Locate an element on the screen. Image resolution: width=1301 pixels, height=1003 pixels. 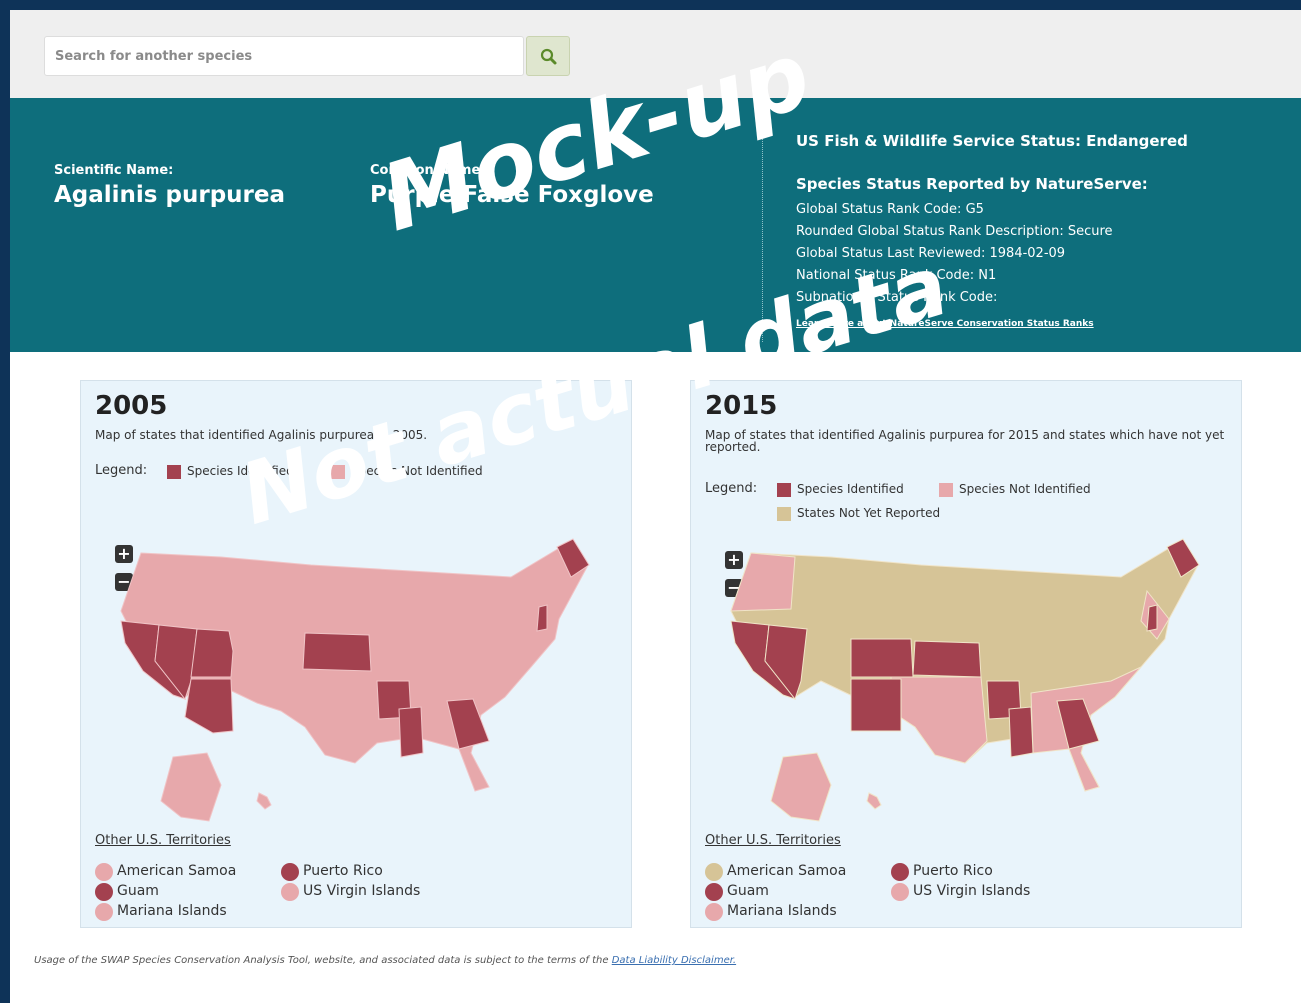
search-icon is located at coordinates (548, 56).